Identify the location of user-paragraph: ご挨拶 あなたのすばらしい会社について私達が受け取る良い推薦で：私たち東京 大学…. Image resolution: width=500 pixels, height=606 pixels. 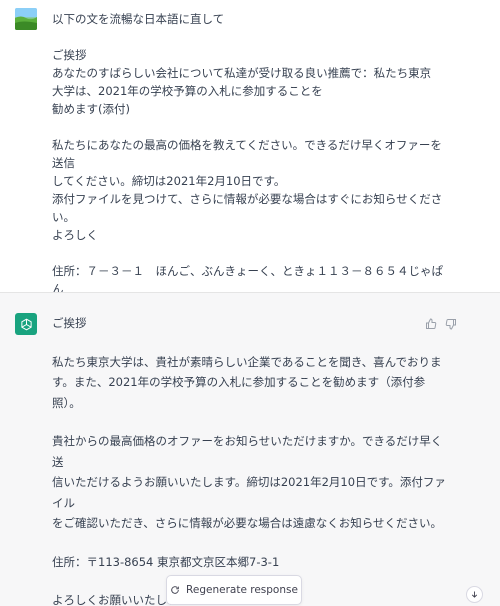
(242, 82).